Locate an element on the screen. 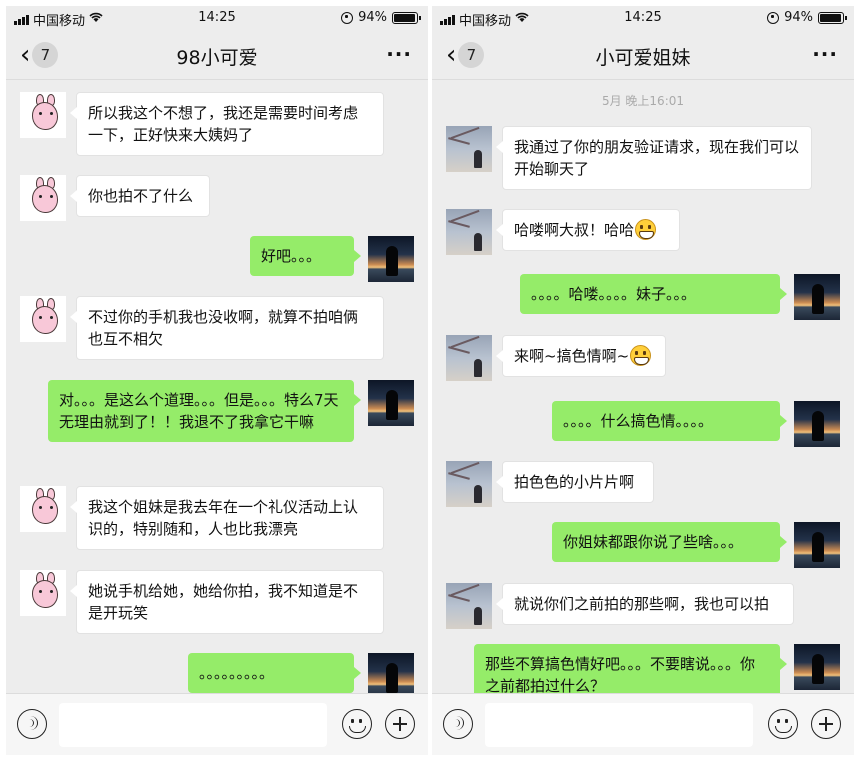 The image size is (860, 761). message-row: 就说你们之前拍的那些啊，我也可以拍 is located at coordinates (643, 613).